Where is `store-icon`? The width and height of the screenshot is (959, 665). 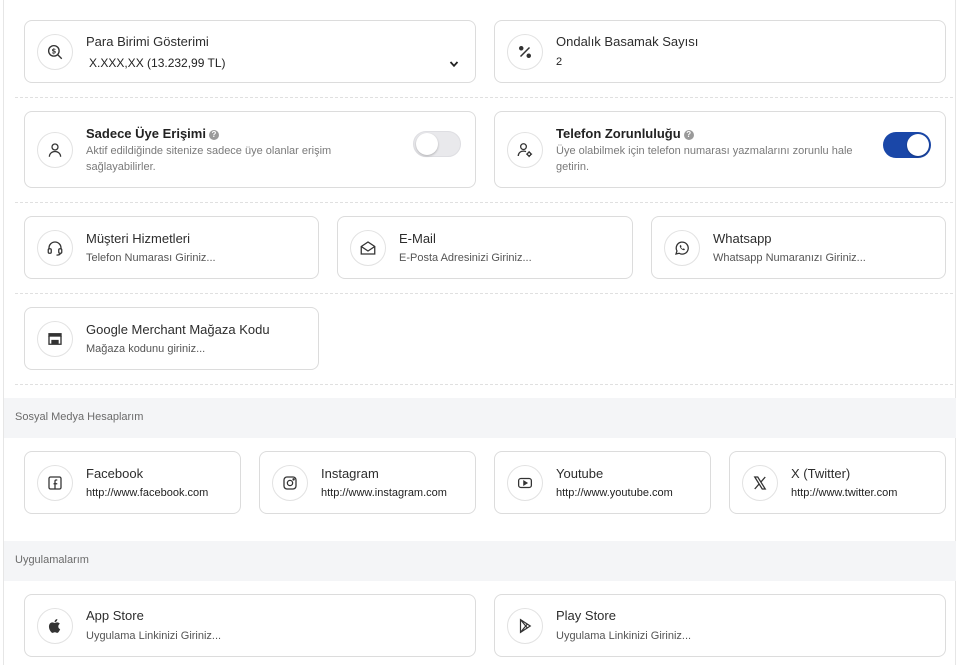
store-icon is located at coordinates (55, 338).